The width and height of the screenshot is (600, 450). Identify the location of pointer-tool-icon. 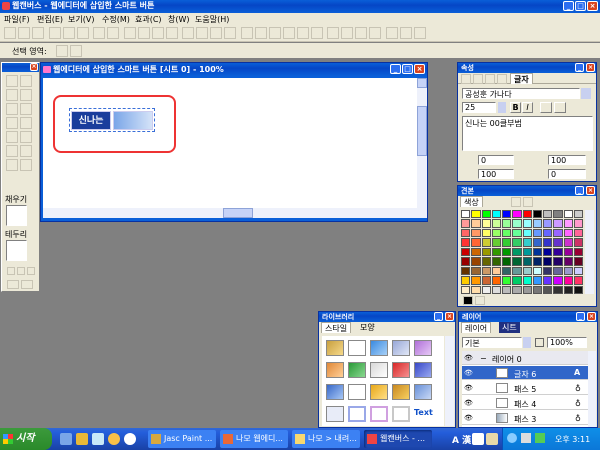
(12, 81).